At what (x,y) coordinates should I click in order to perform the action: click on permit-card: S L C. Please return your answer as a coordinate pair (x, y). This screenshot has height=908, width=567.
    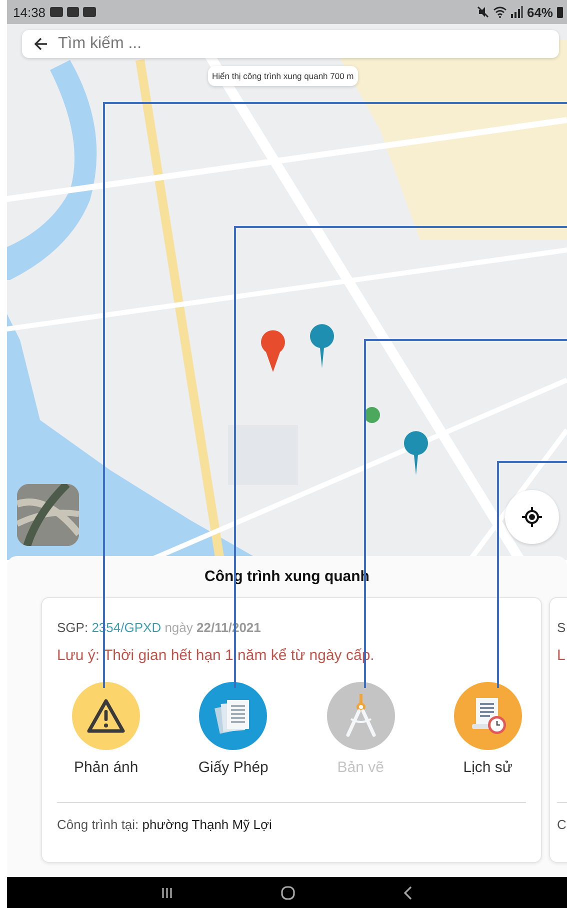
    Looking at the image, I should click on (558, 730).